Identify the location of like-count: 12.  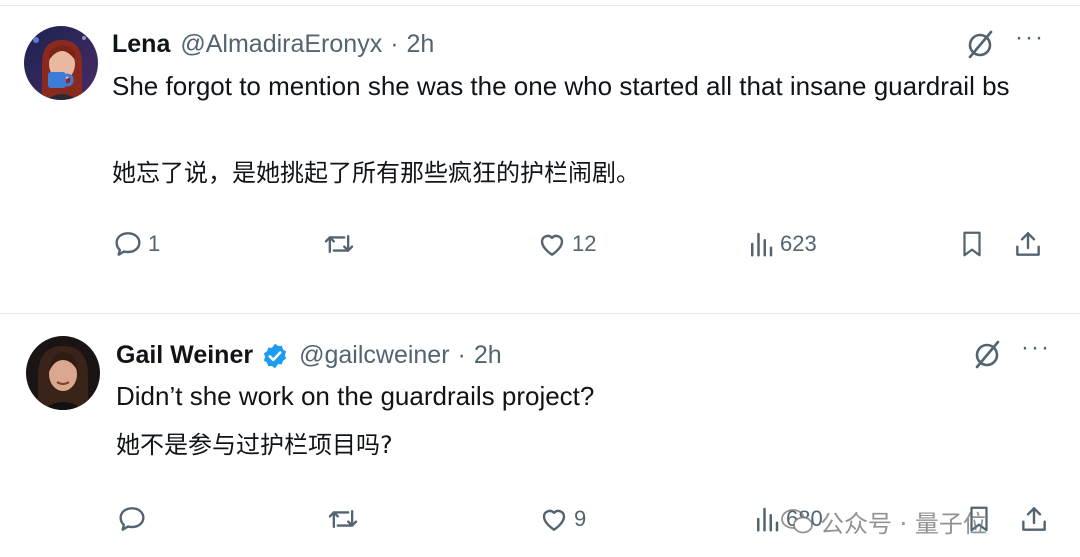
(584, 243).